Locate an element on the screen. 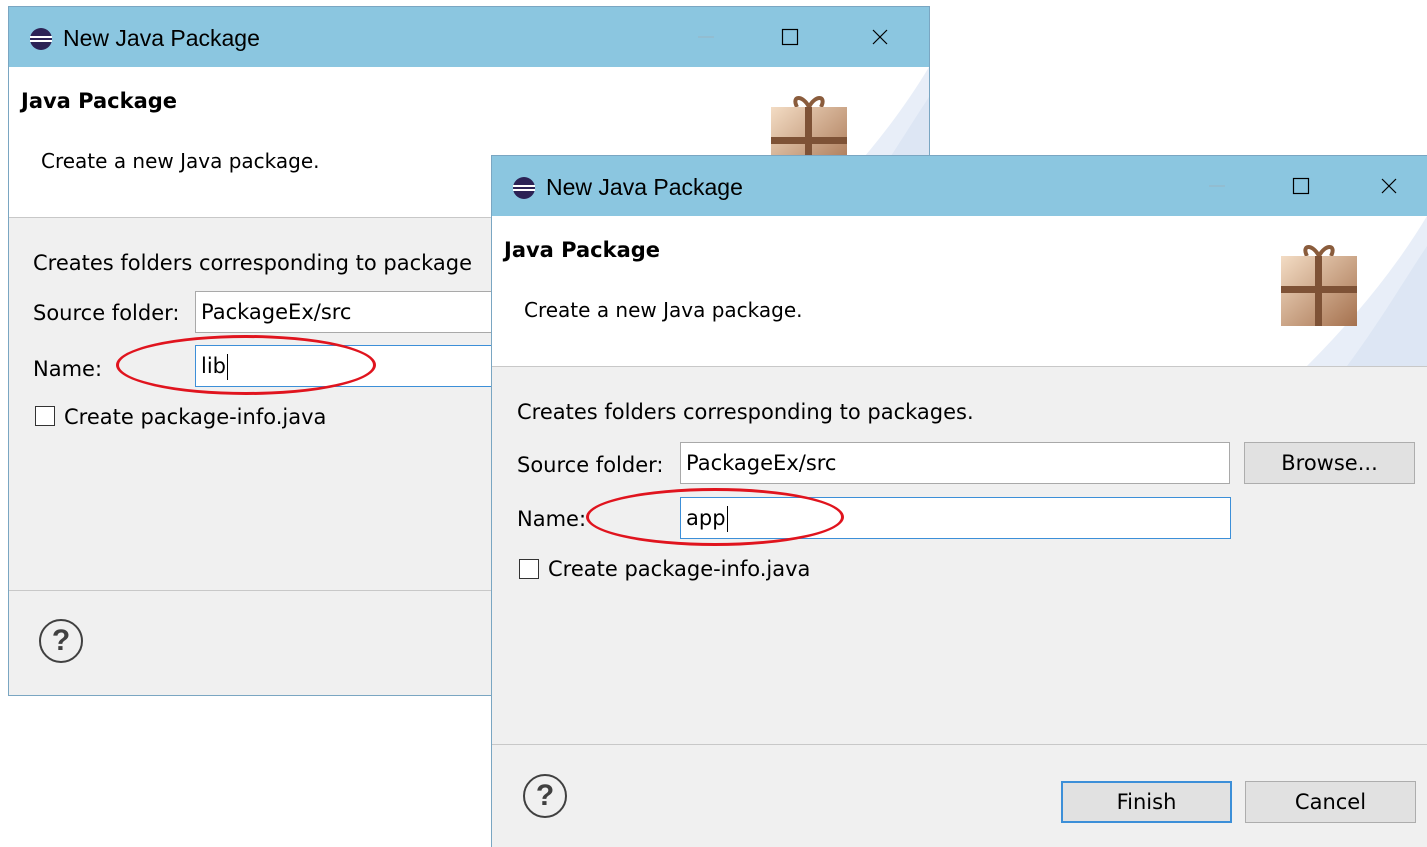 Image resolution: width=1427 pixels, height=847 pixels. source-folder-input: PackageEx/src is located at coordinates (955, 463).